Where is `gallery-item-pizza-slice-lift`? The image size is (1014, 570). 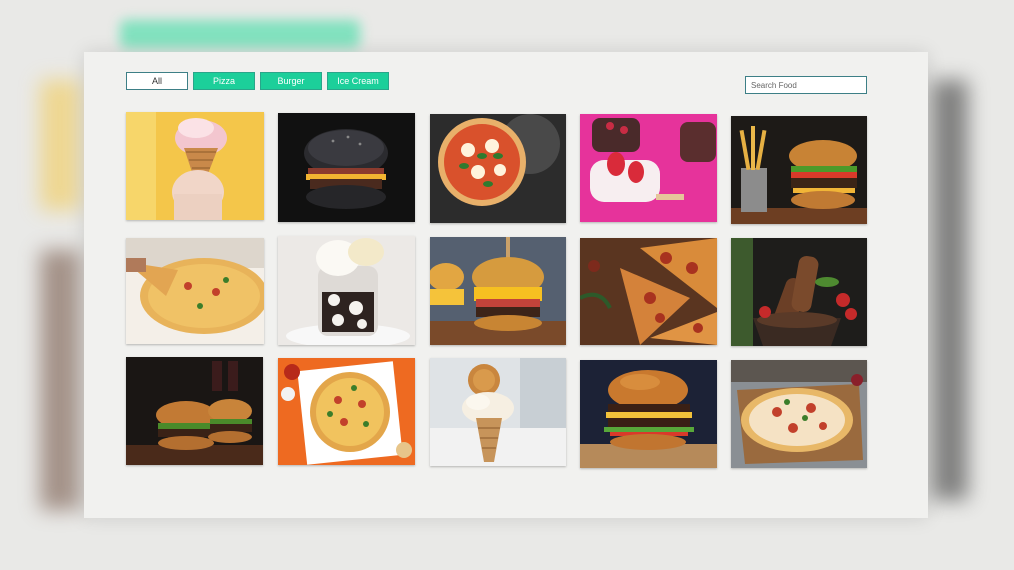 gallery-item-pizza-slice-lift is located at coordinates (195, 291).